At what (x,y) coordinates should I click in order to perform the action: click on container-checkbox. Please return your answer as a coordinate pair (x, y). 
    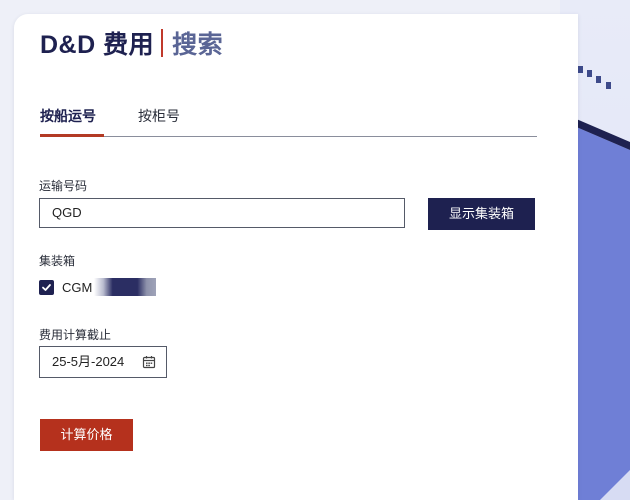
    Looking at the image, I should click on (46, 287).